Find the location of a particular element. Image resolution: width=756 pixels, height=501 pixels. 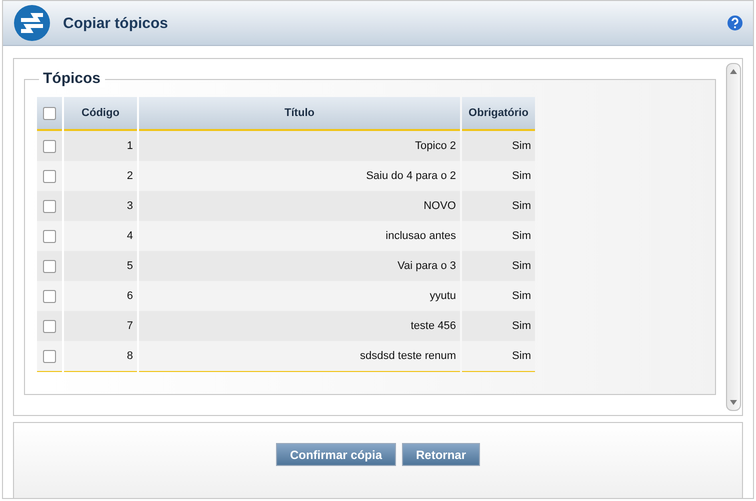

column-header: Obrigatório is located at coordinates (498, 114).